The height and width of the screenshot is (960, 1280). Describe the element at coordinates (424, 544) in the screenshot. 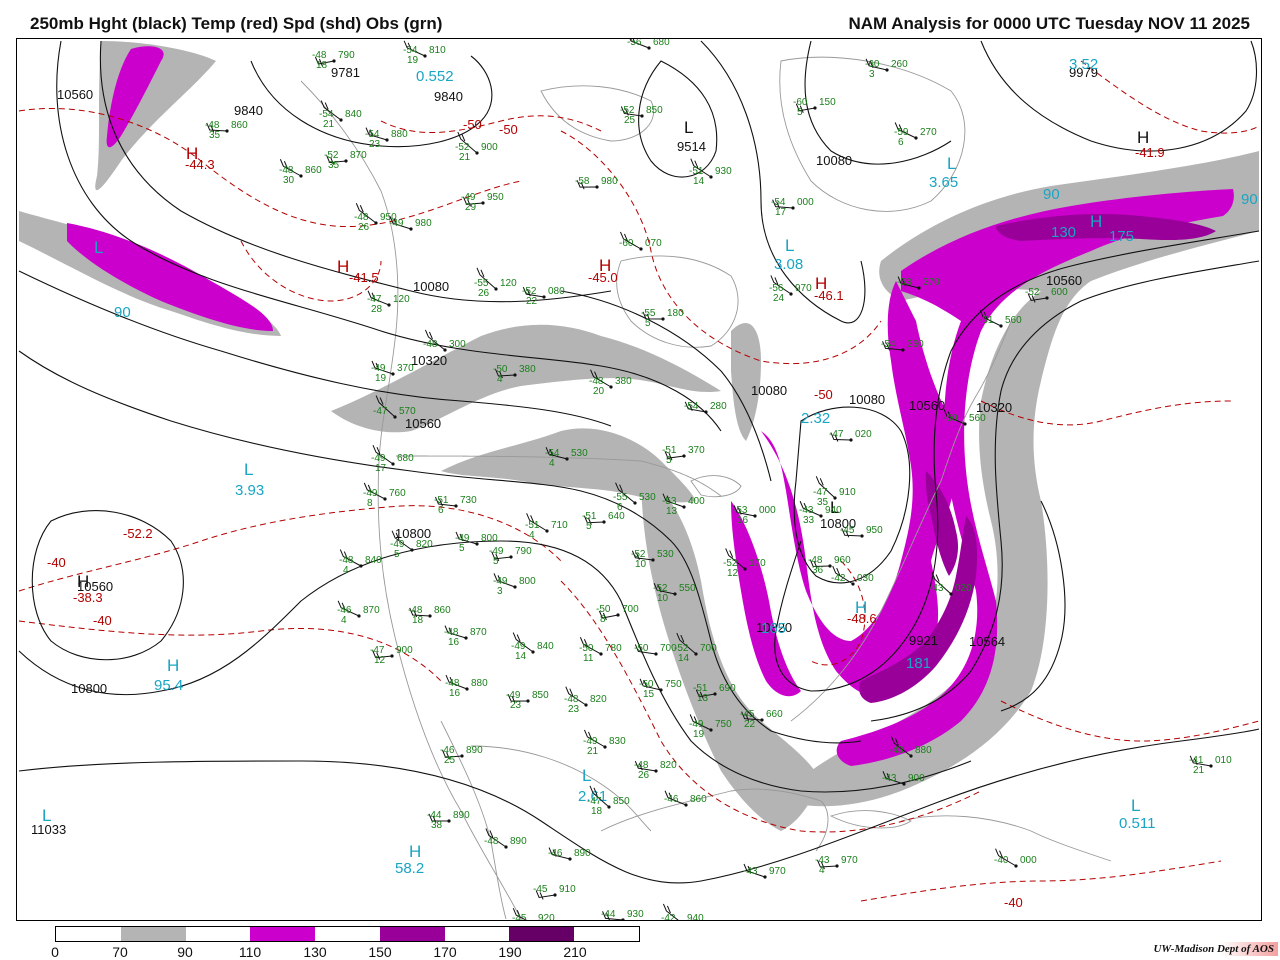

I see `obs-height: 820` at that location.